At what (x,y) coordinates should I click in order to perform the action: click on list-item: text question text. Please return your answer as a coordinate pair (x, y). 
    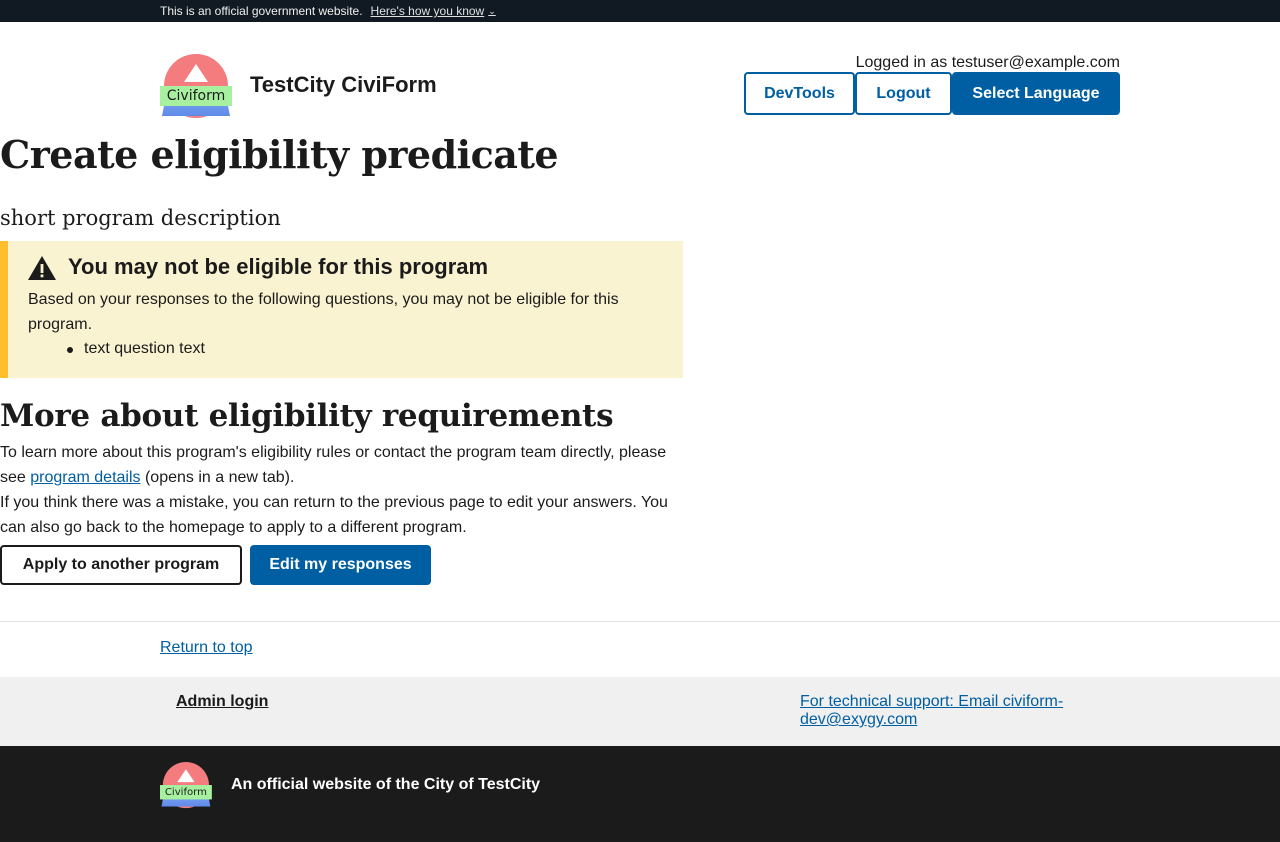
    Looking at the image, I should click on (136, 349).